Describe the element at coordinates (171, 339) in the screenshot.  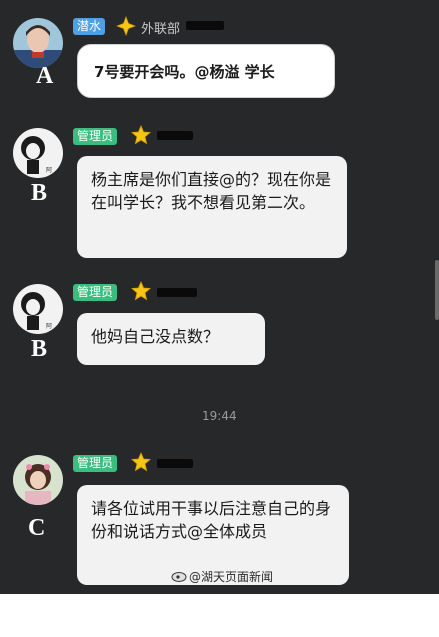
I see `message-bubble: 他妈自己没点数？` at that location.